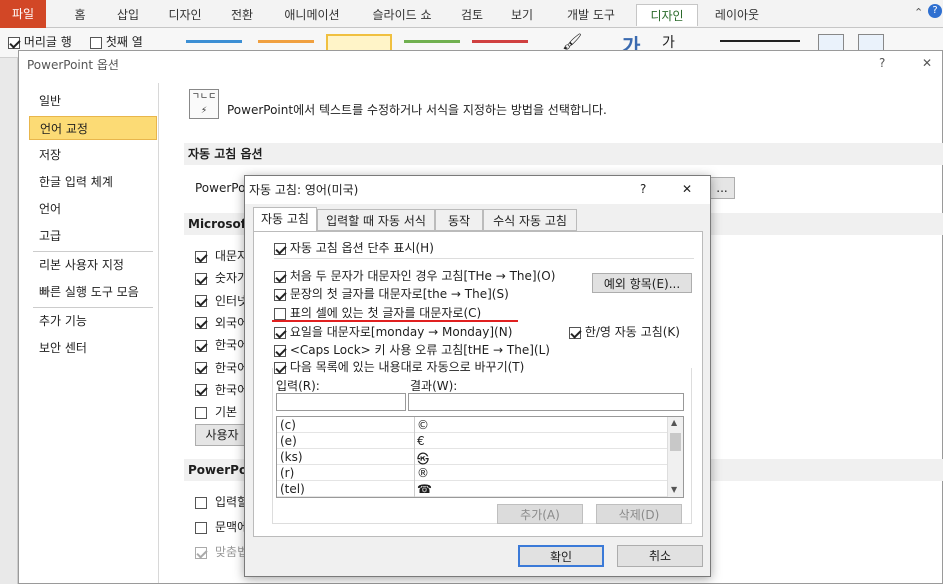  Describe the element at coordinates (40, 41) in the screenshot. I see `header-row-option: 머리글 행` at that location.